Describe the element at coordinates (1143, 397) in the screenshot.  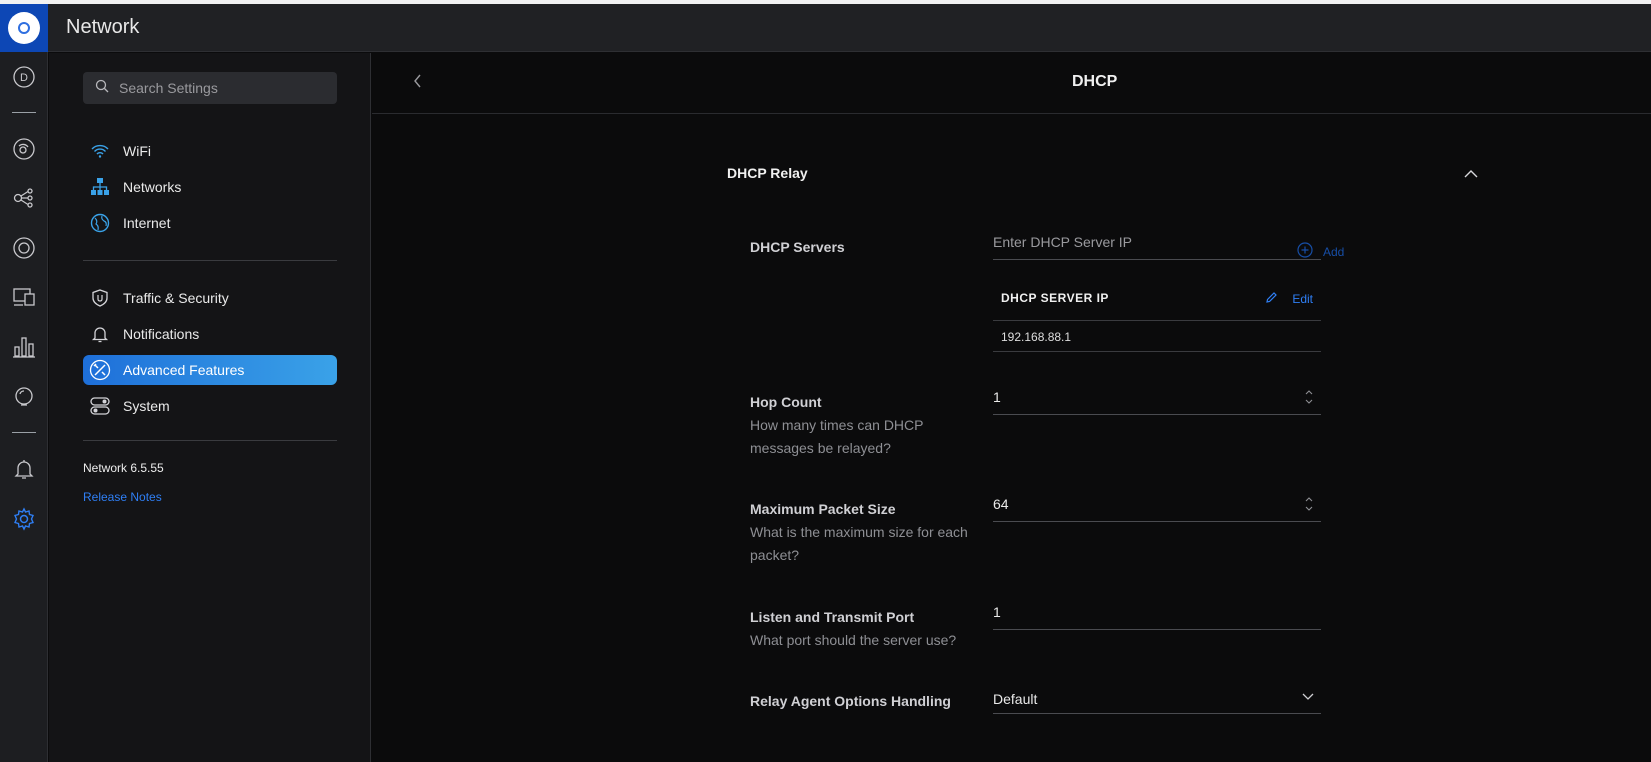
I see `hop-count-input` at that location.